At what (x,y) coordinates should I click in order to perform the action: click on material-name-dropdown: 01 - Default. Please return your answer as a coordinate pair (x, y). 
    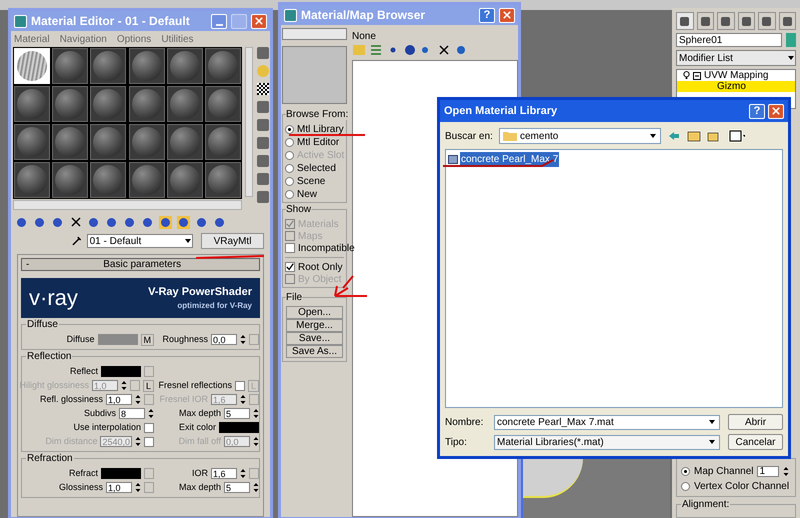
    Looking at the image, I should click on (140, 241).